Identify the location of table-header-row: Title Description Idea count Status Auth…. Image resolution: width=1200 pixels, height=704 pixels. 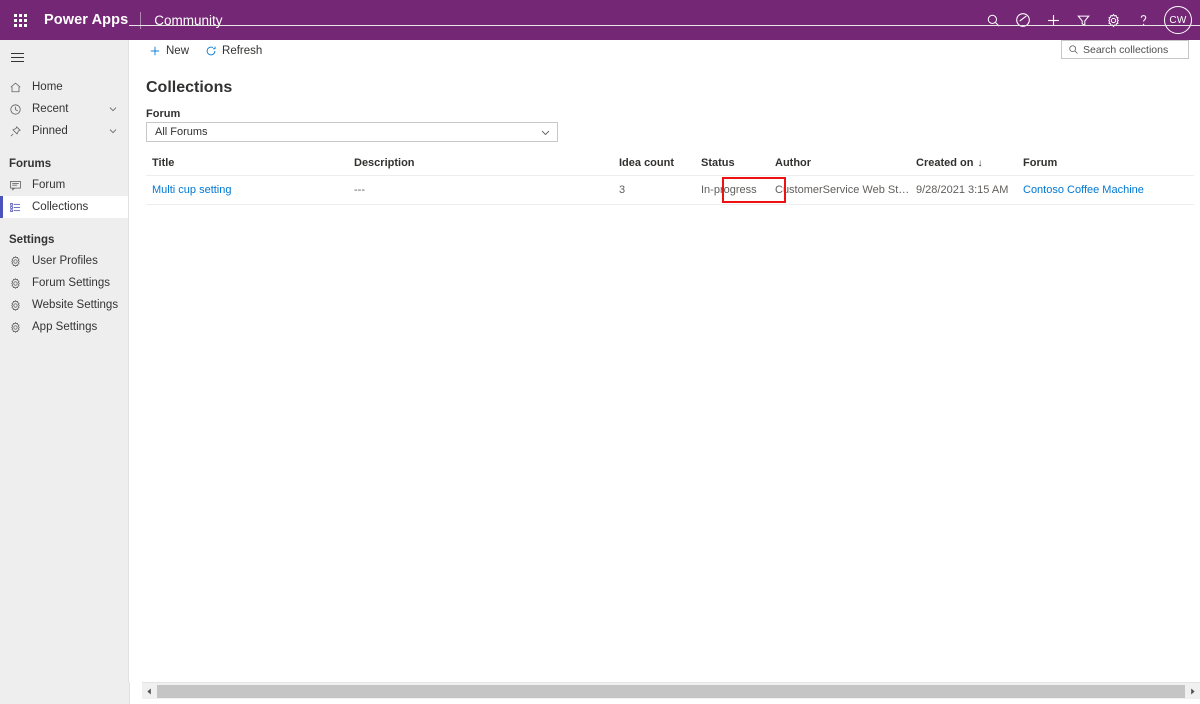
(670, 163).